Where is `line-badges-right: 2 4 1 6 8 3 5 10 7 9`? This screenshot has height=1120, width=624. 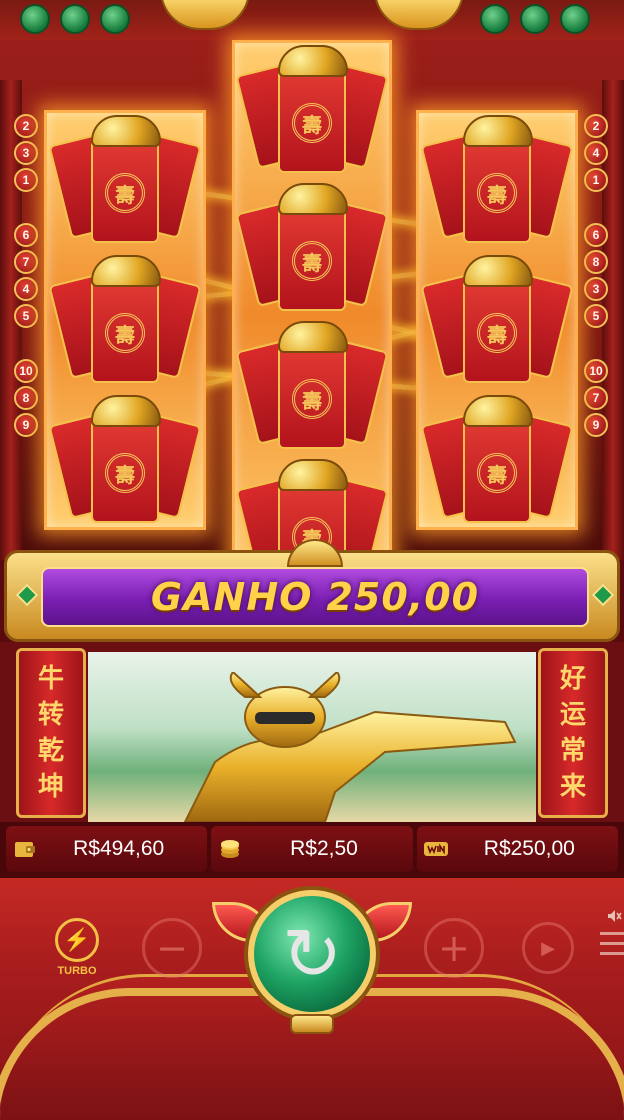 line-badges-right: 2 4 1 6 8 3 5 10 7 9 is located at coordinates (597, 291).